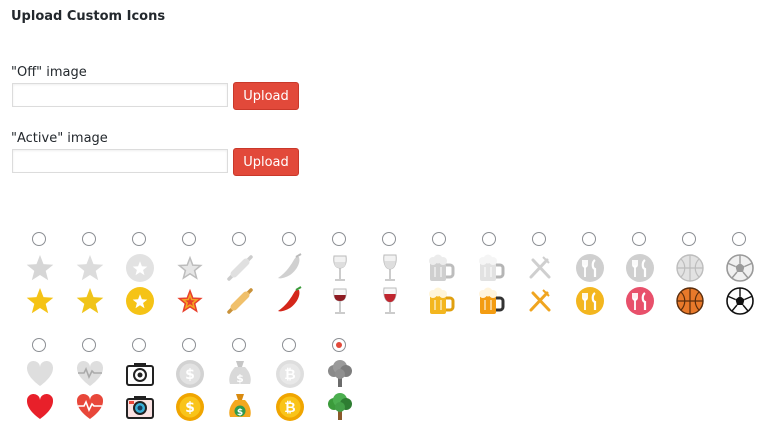 The width and height of the screenshot is (777, 428). I want to click on icon-option-beer-mug, so click(440, 277).